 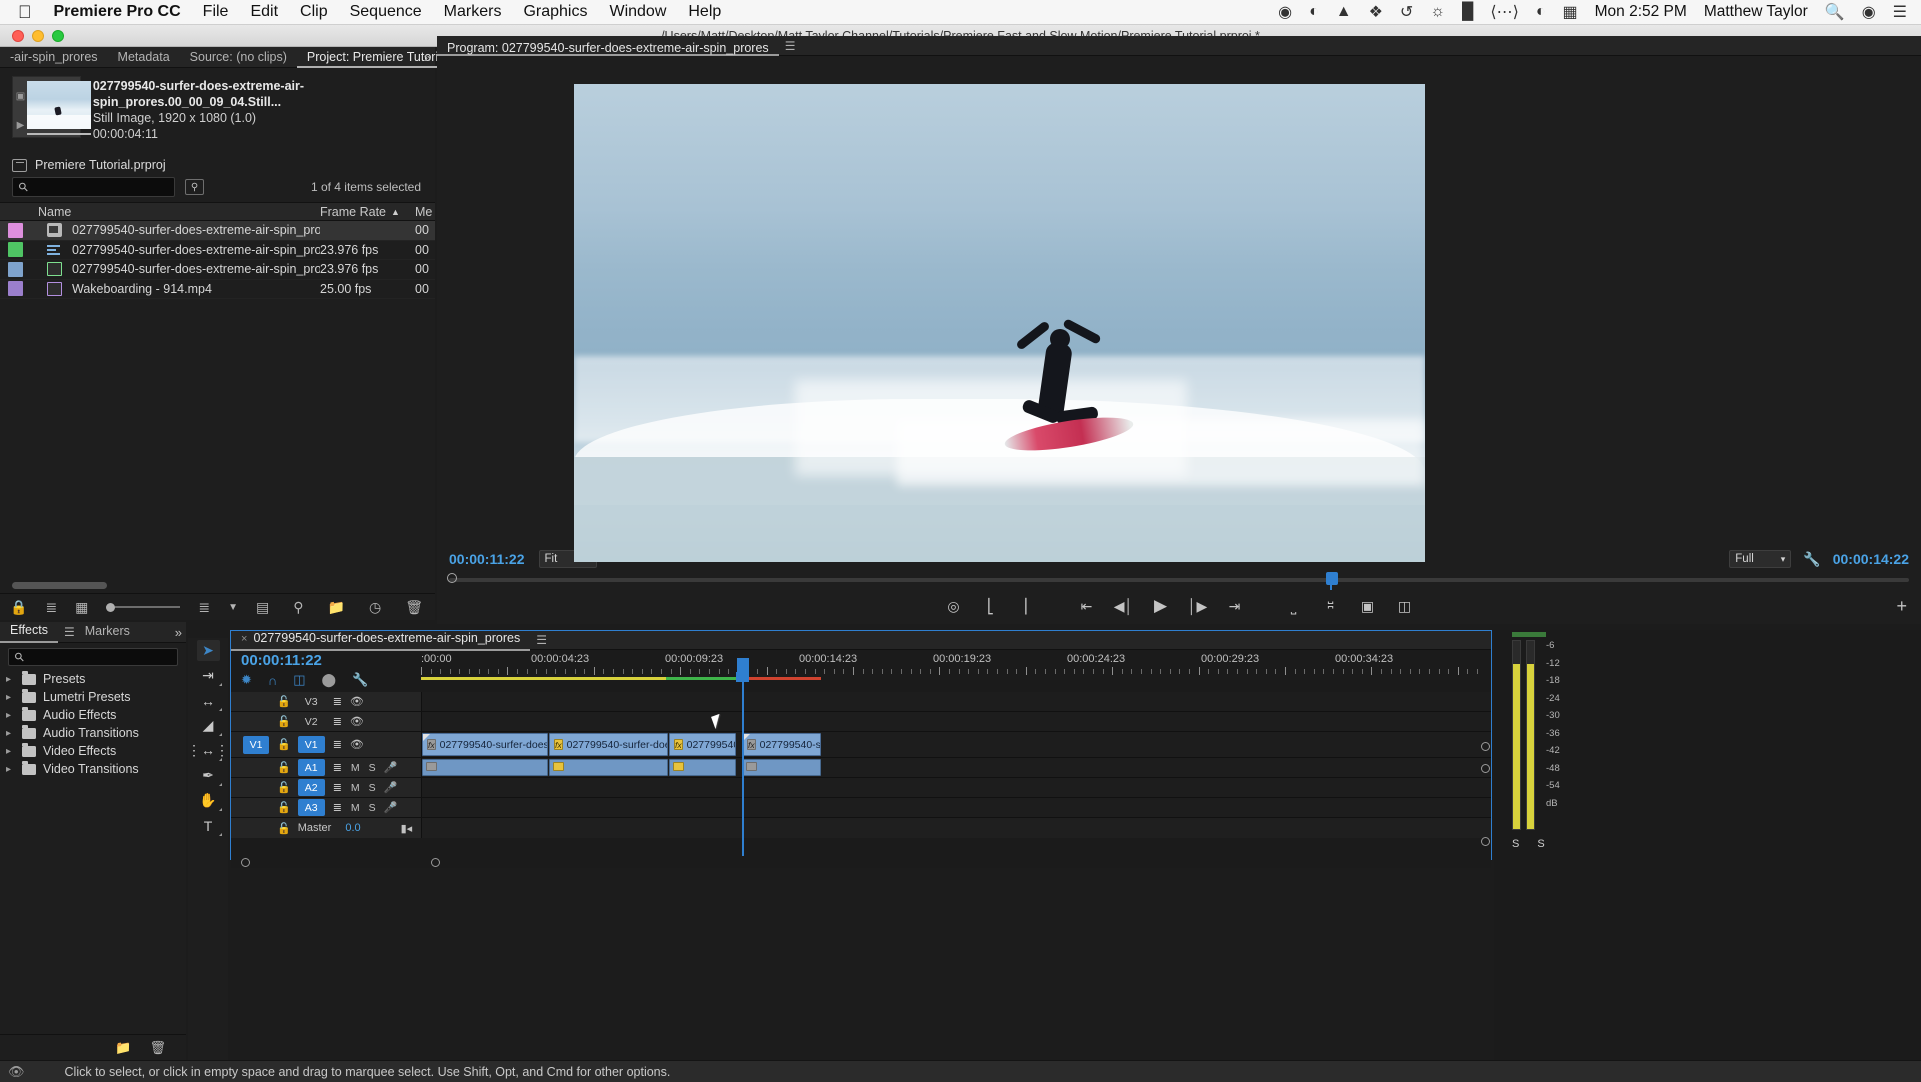 What do you see at coordinates (54, 57) in the screenshot?
I see `tab-air-spin-prores: -air-spin_prores` at bounding box center [54, 57].